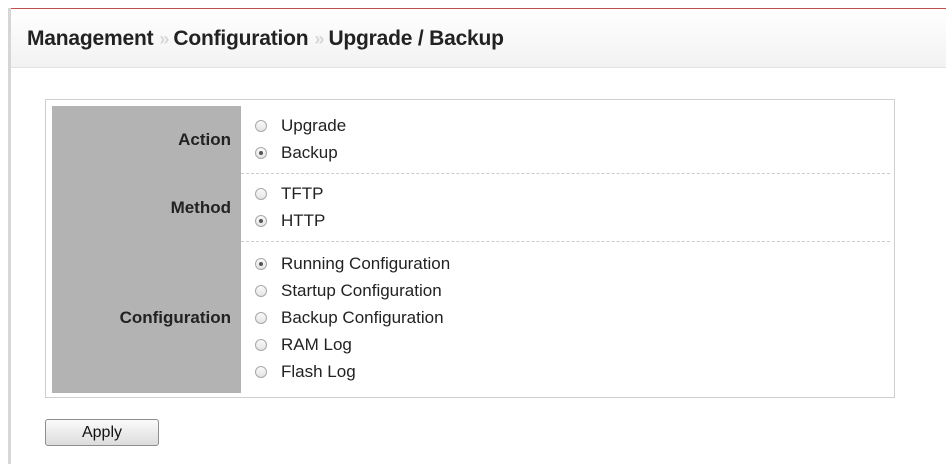 The width and height of the screenshot is (946, 464). Describe the element at coordinates (309, 152) in the screenshot. I see `option-label: Backup` at that location.